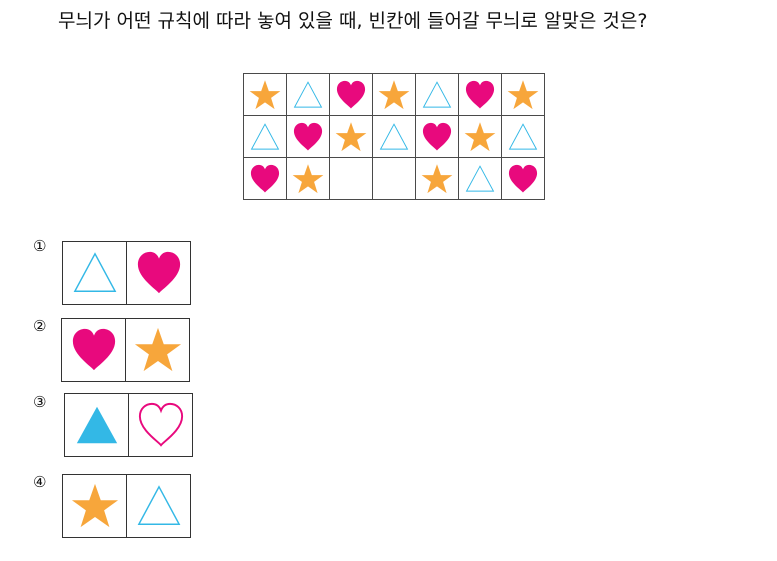 The width and height of the screenshot is (777, 561). What do you see at coordinates (40, 402) in the screenshot?
I see `option-number-3: ③` at bounding box center [40, 402].